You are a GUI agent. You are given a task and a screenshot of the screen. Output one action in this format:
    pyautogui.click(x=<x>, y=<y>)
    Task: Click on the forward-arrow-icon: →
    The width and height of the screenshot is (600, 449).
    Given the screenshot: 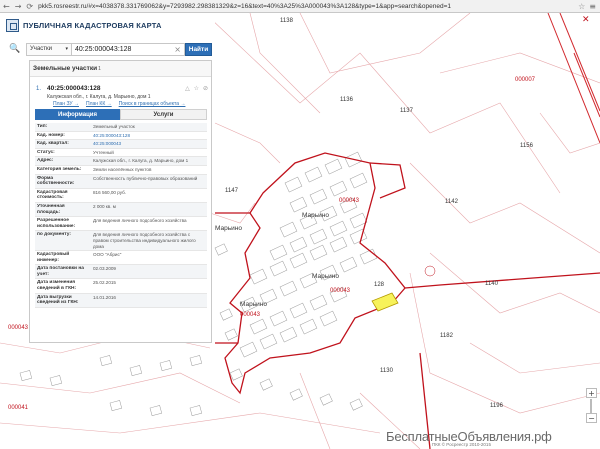 What is the action you would take?
    pyautogui.click(x=18, y=6)
    